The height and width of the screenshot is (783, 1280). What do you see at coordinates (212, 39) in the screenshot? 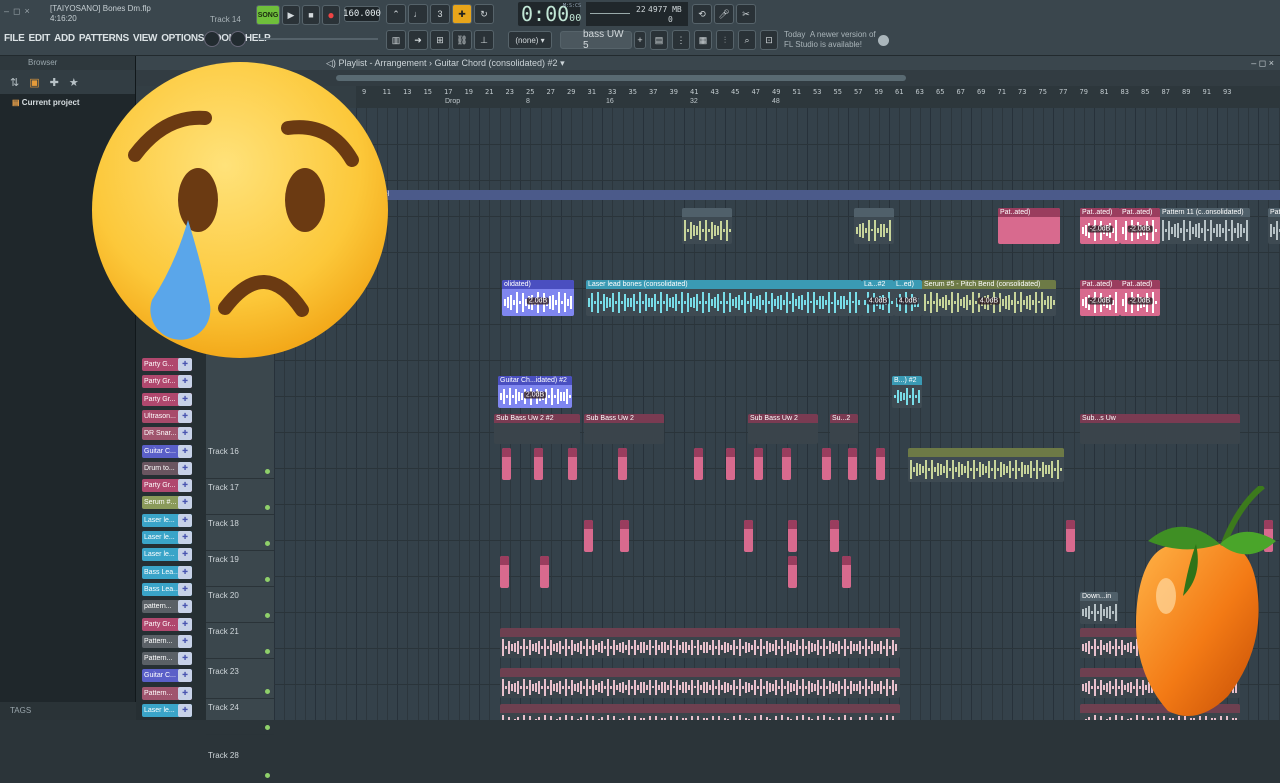
I see `master-volume-knob` at bounding box center [212, 39].